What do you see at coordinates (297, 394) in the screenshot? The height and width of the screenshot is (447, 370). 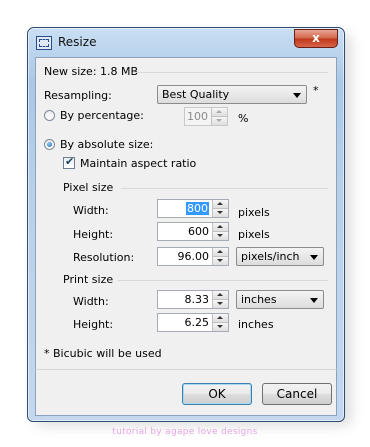 I see `cancel-button: Cancel` at bounding box center [297, 394].